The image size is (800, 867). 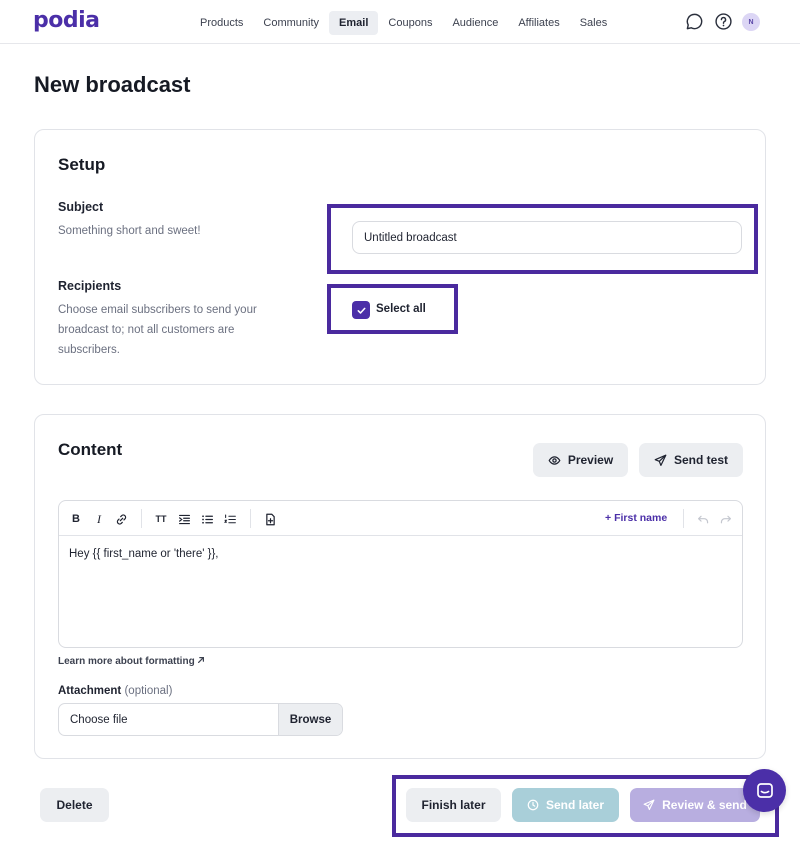 I want to click on preview-label: Preview, so click(x=590, y=460).